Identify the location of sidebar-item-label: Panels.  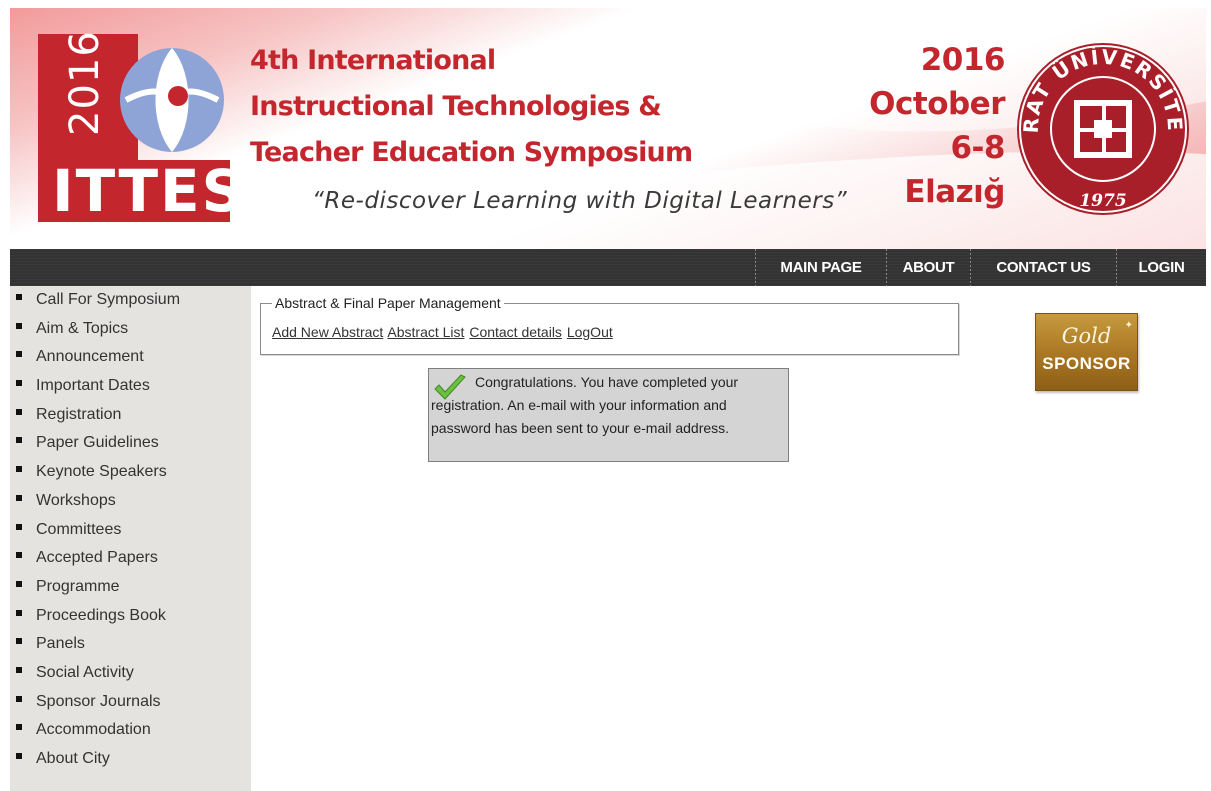
(60, 644).